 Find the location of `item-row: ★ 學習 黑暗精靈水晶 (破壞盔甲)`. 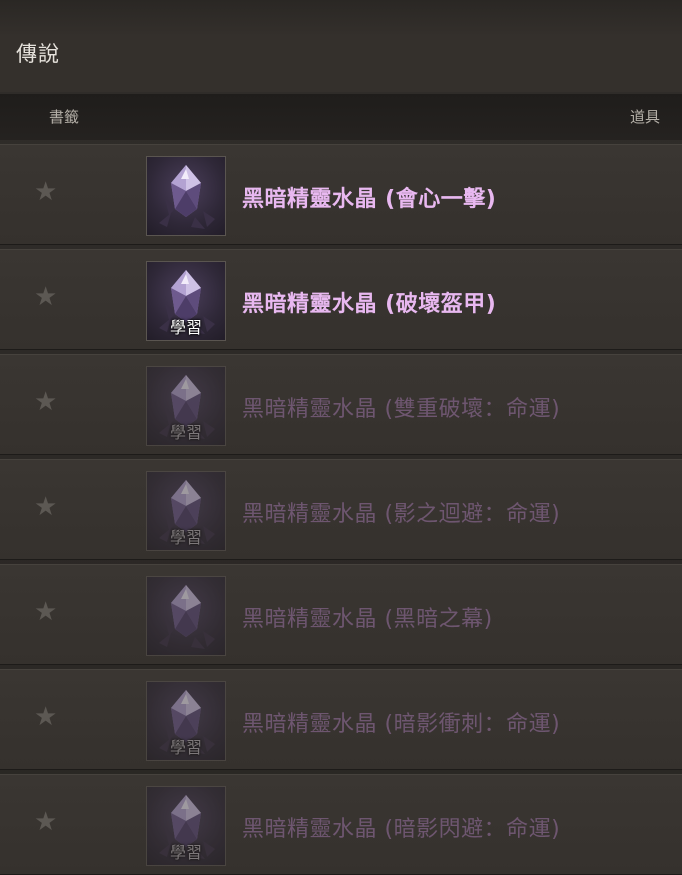

item-row: ★ 學習 黑暗精靈水晶 (破壞盔甲) is located at coordinates (341, 299).